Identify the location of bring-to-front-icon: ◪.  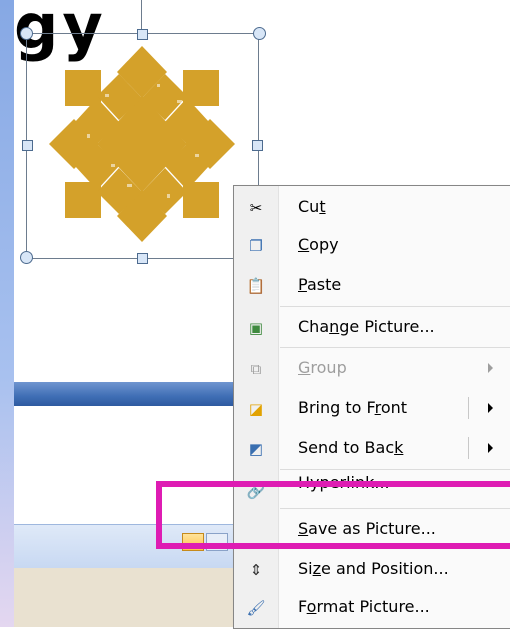
(256, 409).